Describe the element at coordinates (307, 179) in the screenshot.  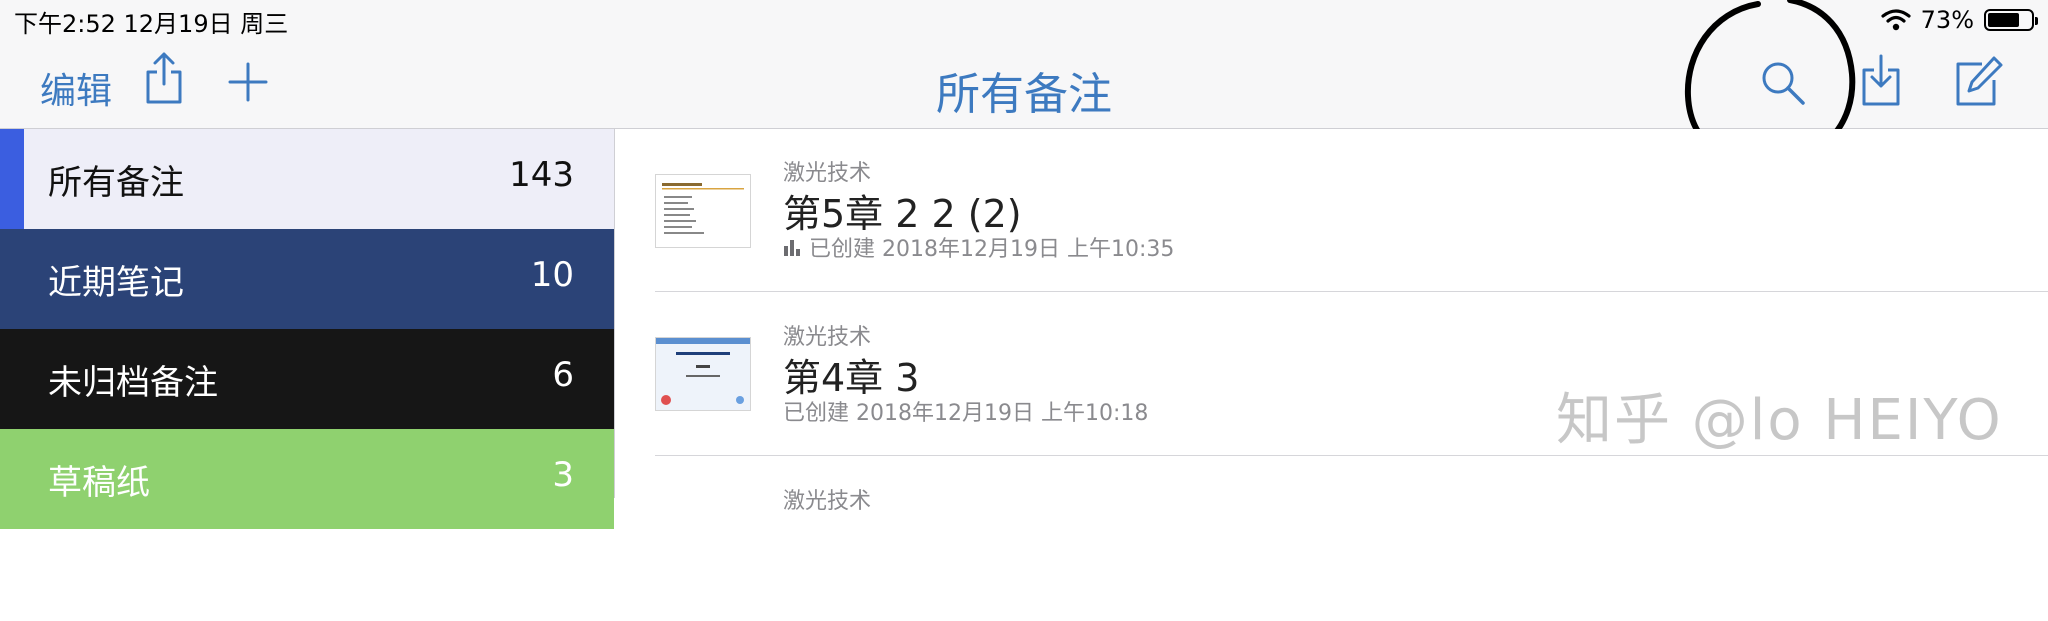
I see `sidebar-item-all-notes: 所有备注 143` at that location.